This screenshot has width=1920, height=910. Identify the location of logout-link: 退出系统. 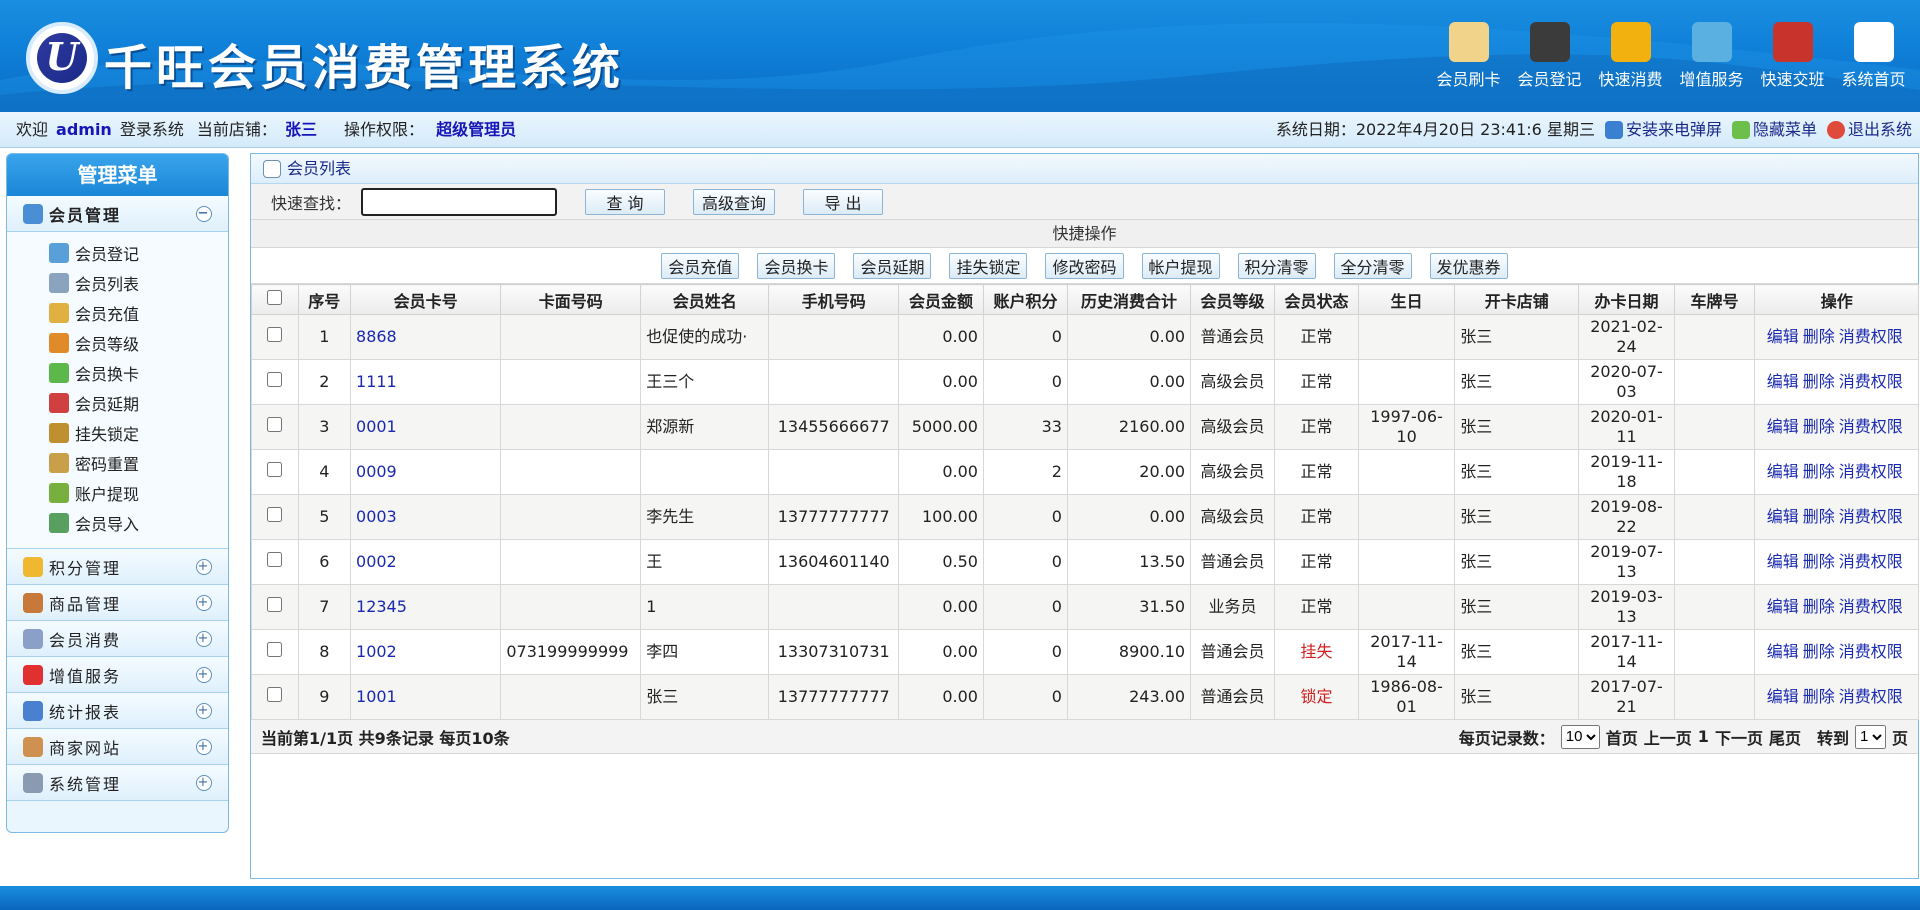
(1869, 130).